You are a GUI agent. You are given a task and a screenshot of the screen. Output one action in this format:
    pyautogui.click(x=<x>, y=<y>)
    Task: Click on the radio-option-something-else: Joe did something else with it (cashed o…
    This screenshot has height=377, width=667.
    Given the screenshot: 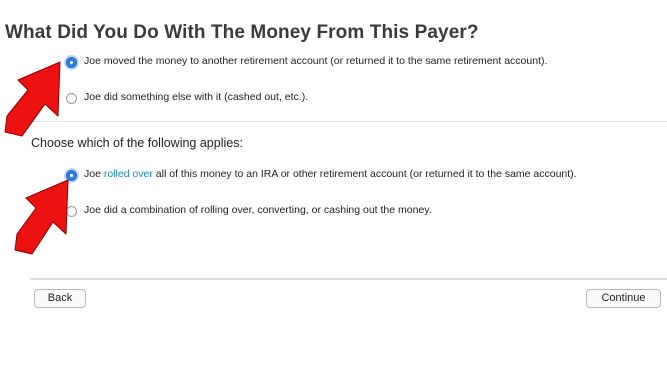 What is the action you would take?
    pyautogui.click(x=326, y=97)
    